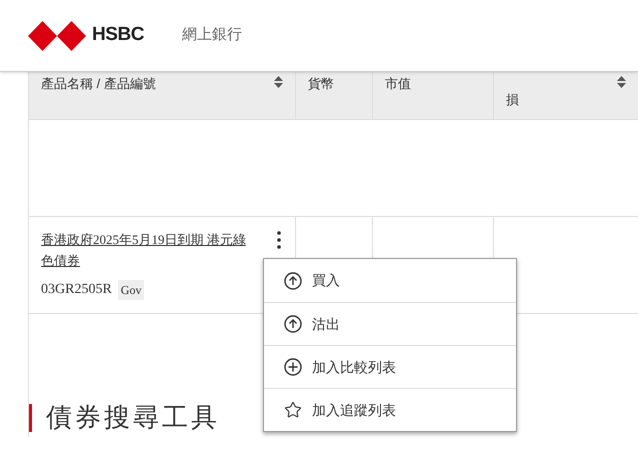  I want to click on bond-tag: Gov, so click(131, 290).